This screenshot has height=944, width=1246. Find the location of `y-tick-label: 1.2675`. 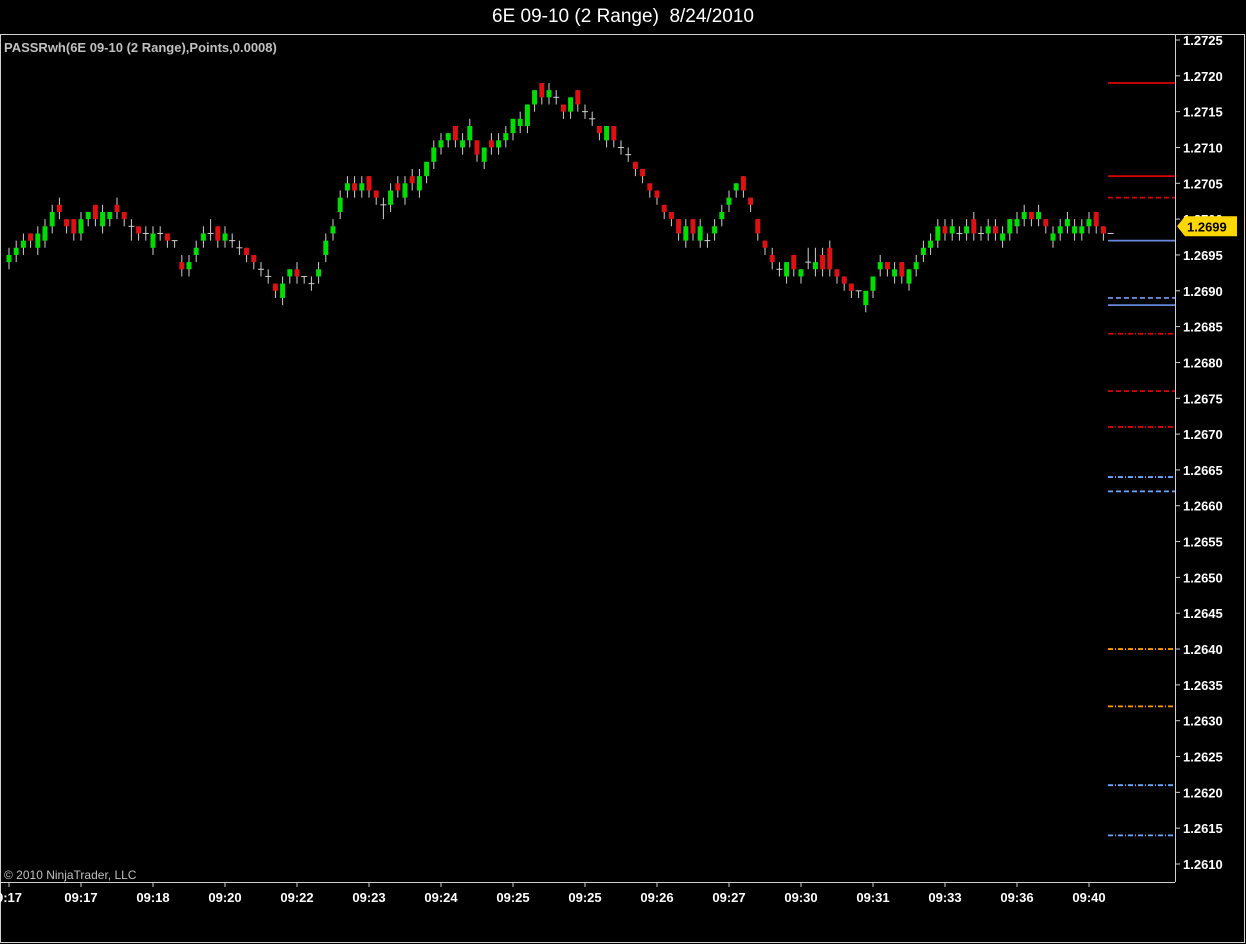

y-tick-label: 1.2675 is located at coordinates (1203, 398).